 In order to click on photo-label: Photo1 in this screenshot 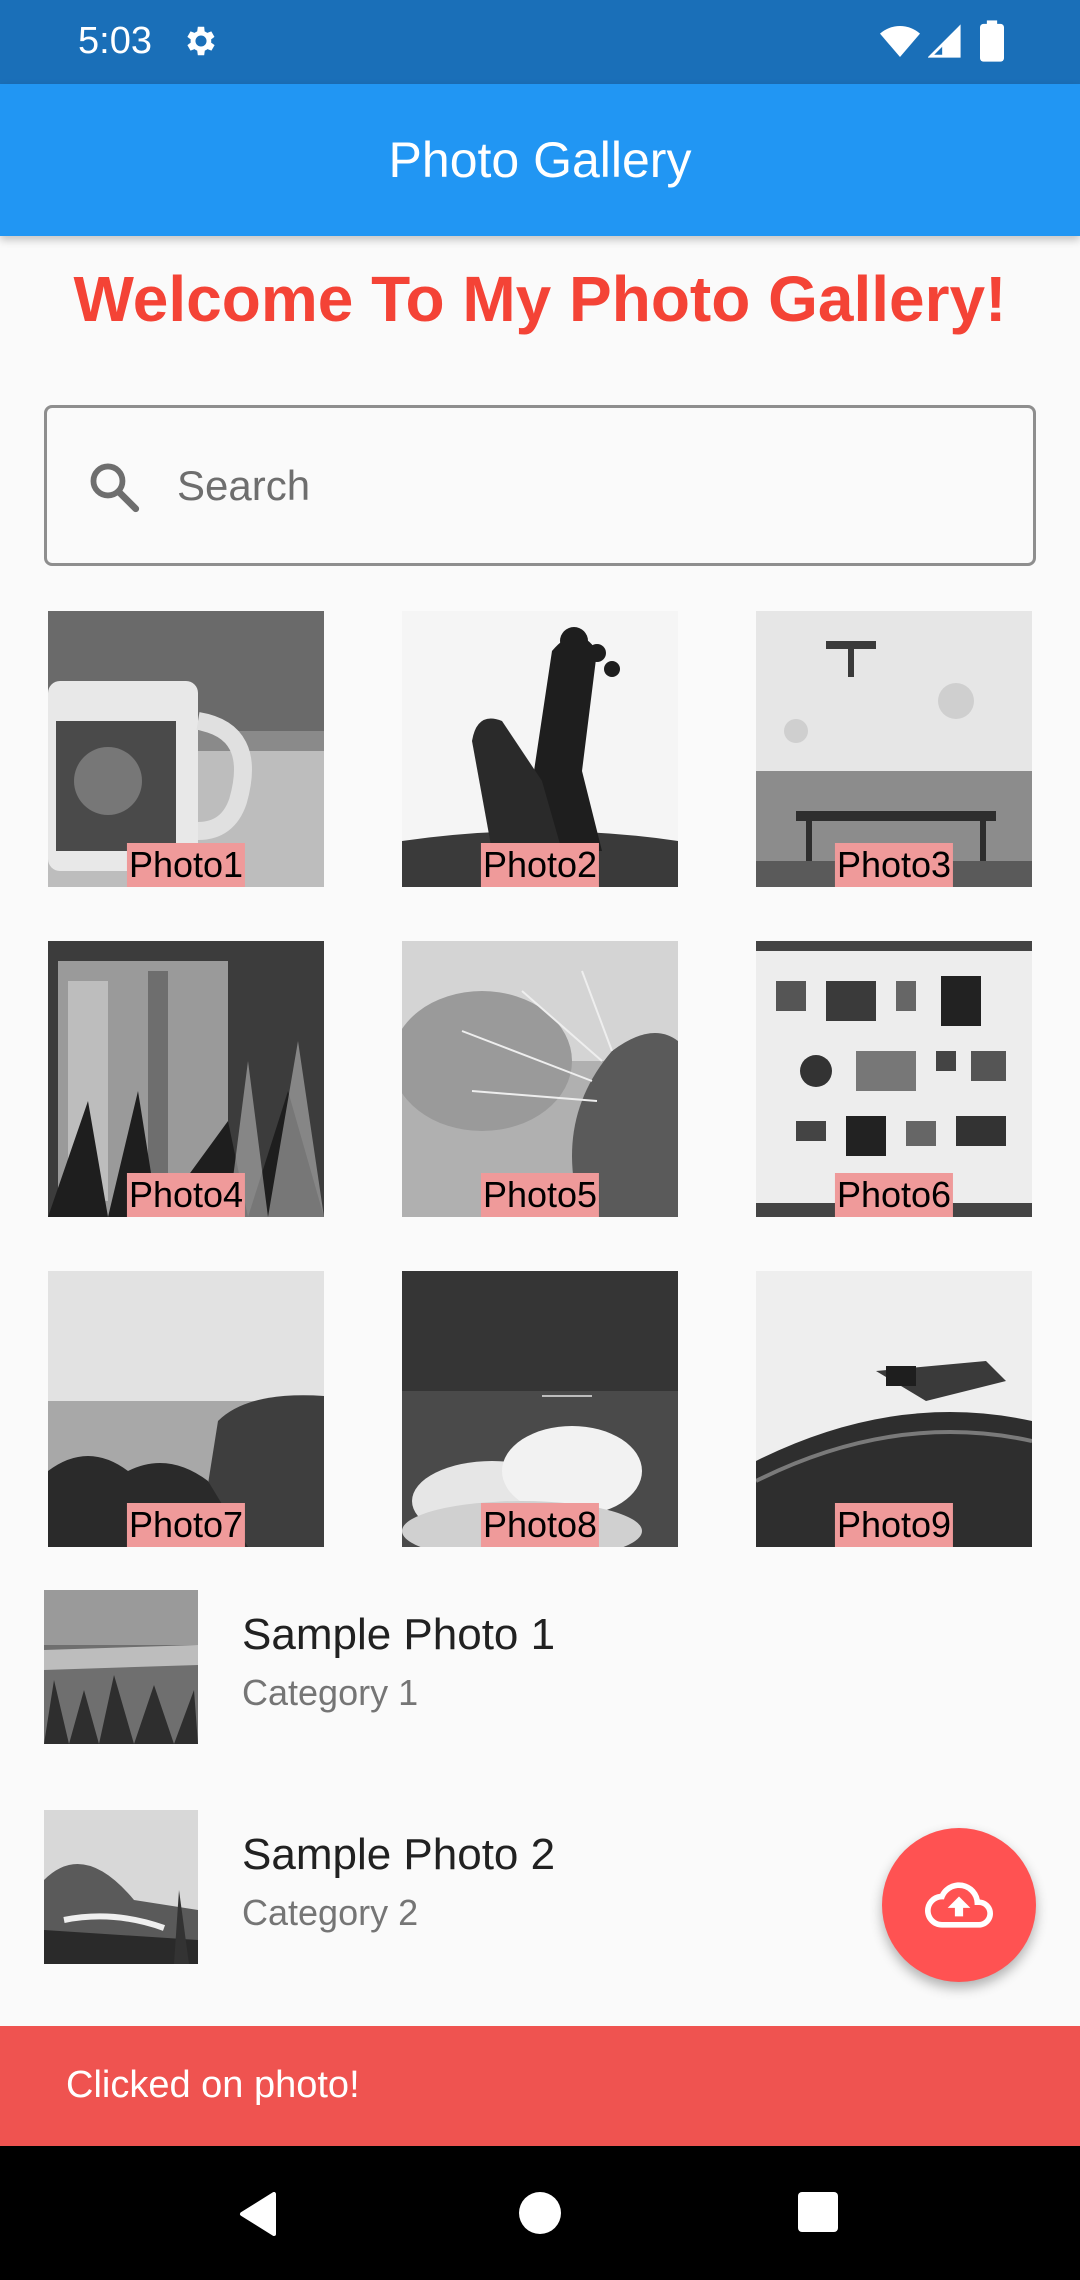, I will do `click(186, 865)`.